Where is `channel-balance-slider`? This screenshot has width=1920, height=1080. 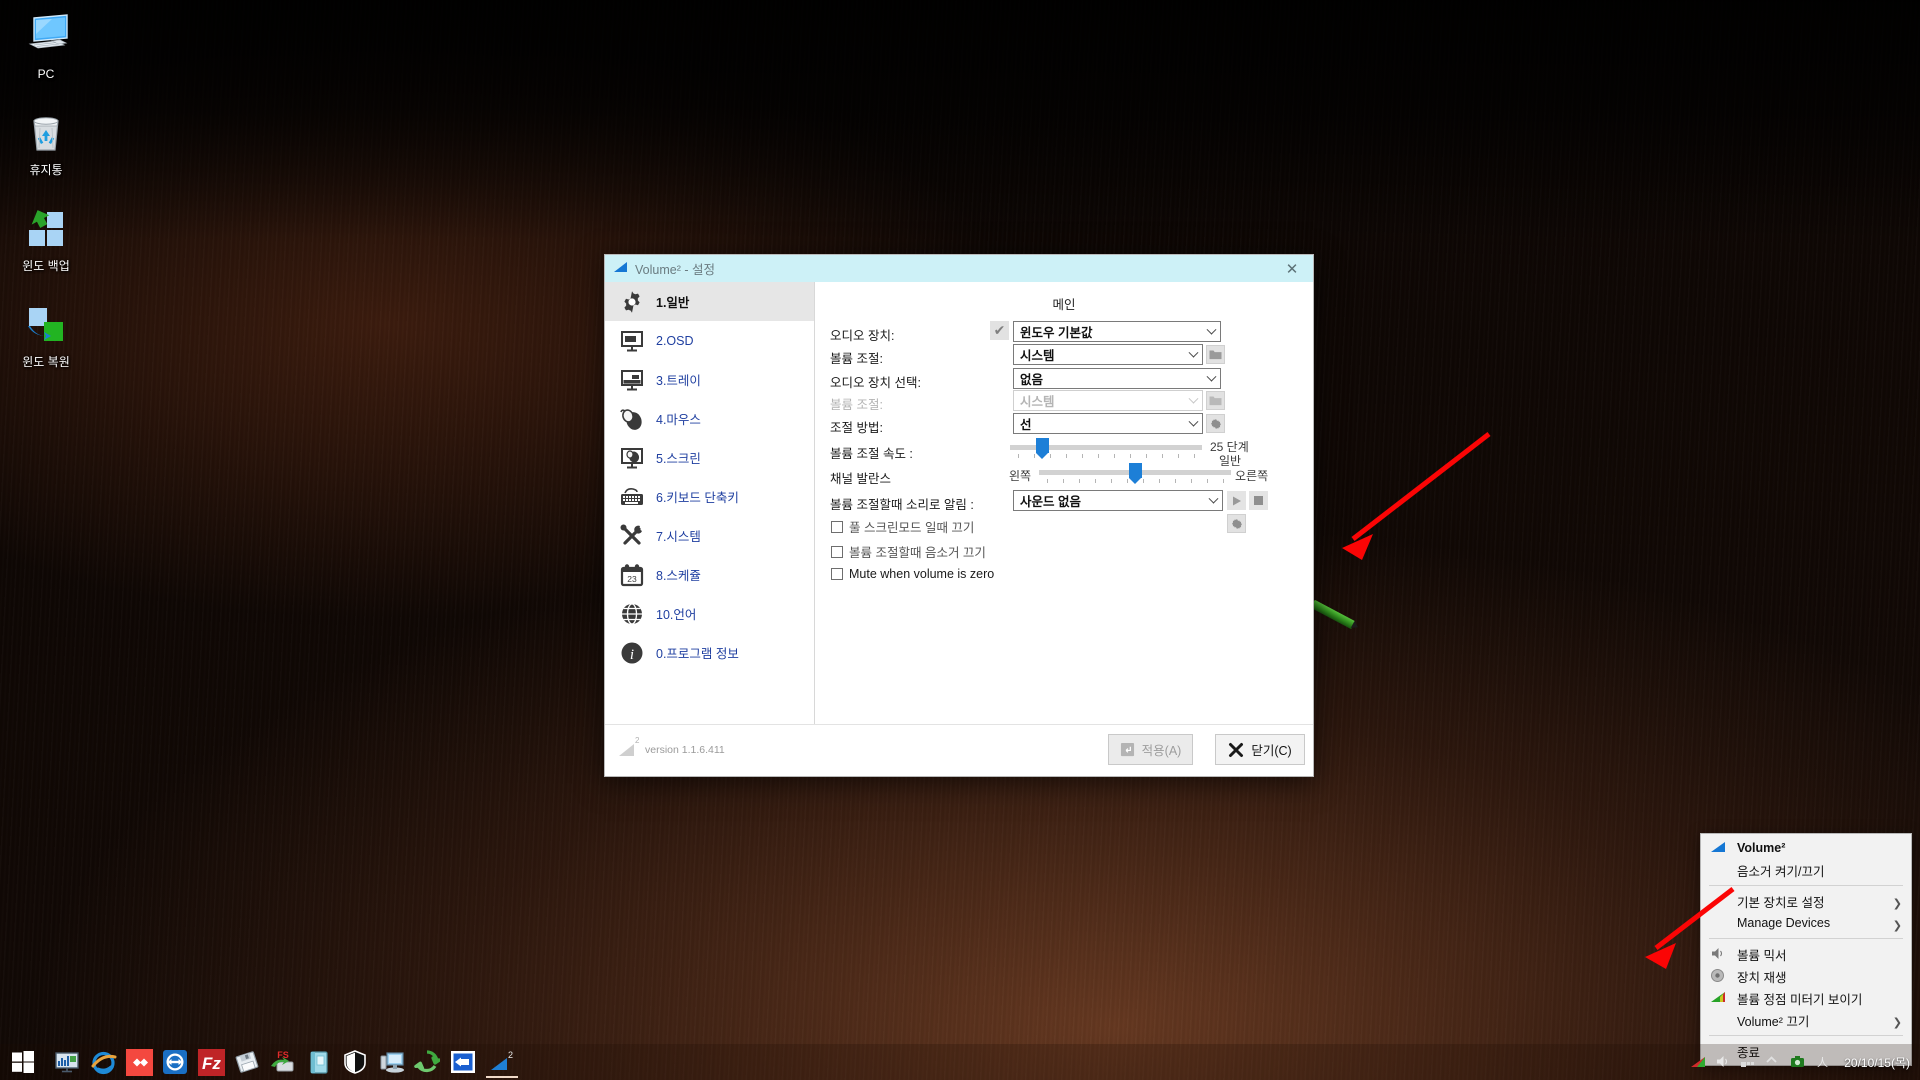
channel-balance-slider is located at coordinates (1135, 473).